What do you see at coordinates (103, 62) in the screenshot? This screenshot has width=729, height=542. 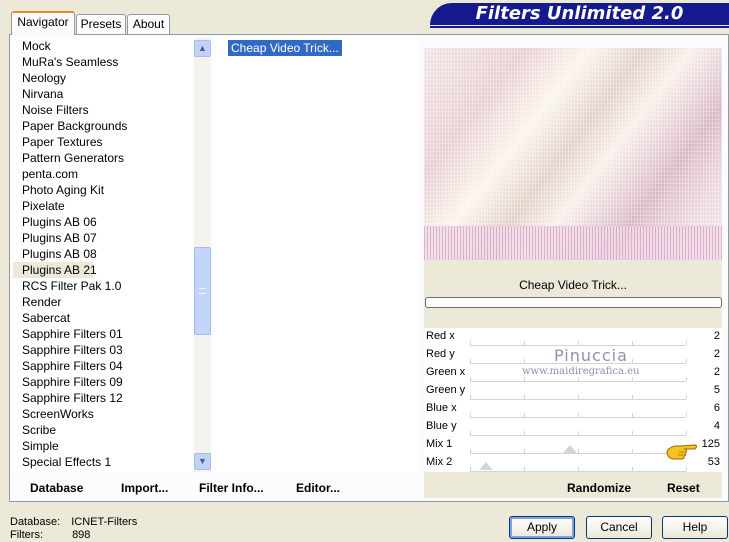 I see `category-item: MuRa's Seamless` at bounding box center [103, 62].